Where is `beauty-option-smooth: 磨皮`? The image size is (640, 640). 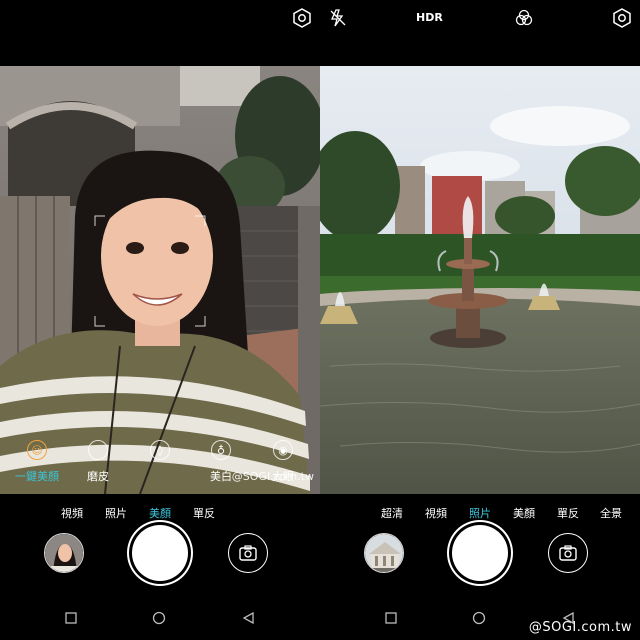
beauty-option-smooth: 磨皮 is located at coordinates (98, 461).